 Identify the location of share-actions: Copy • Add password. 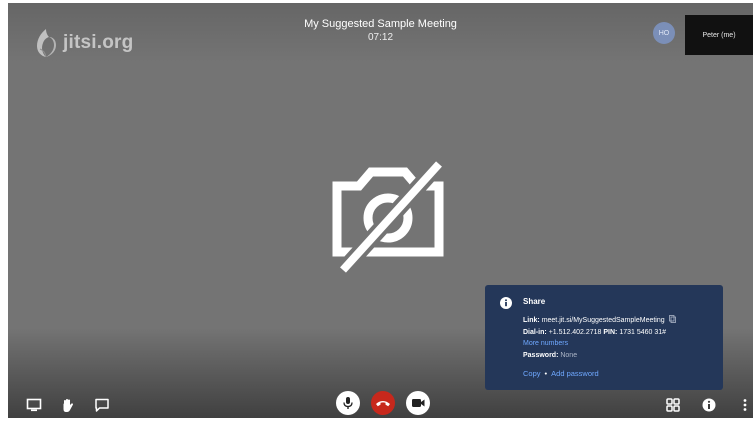
(561, 373).